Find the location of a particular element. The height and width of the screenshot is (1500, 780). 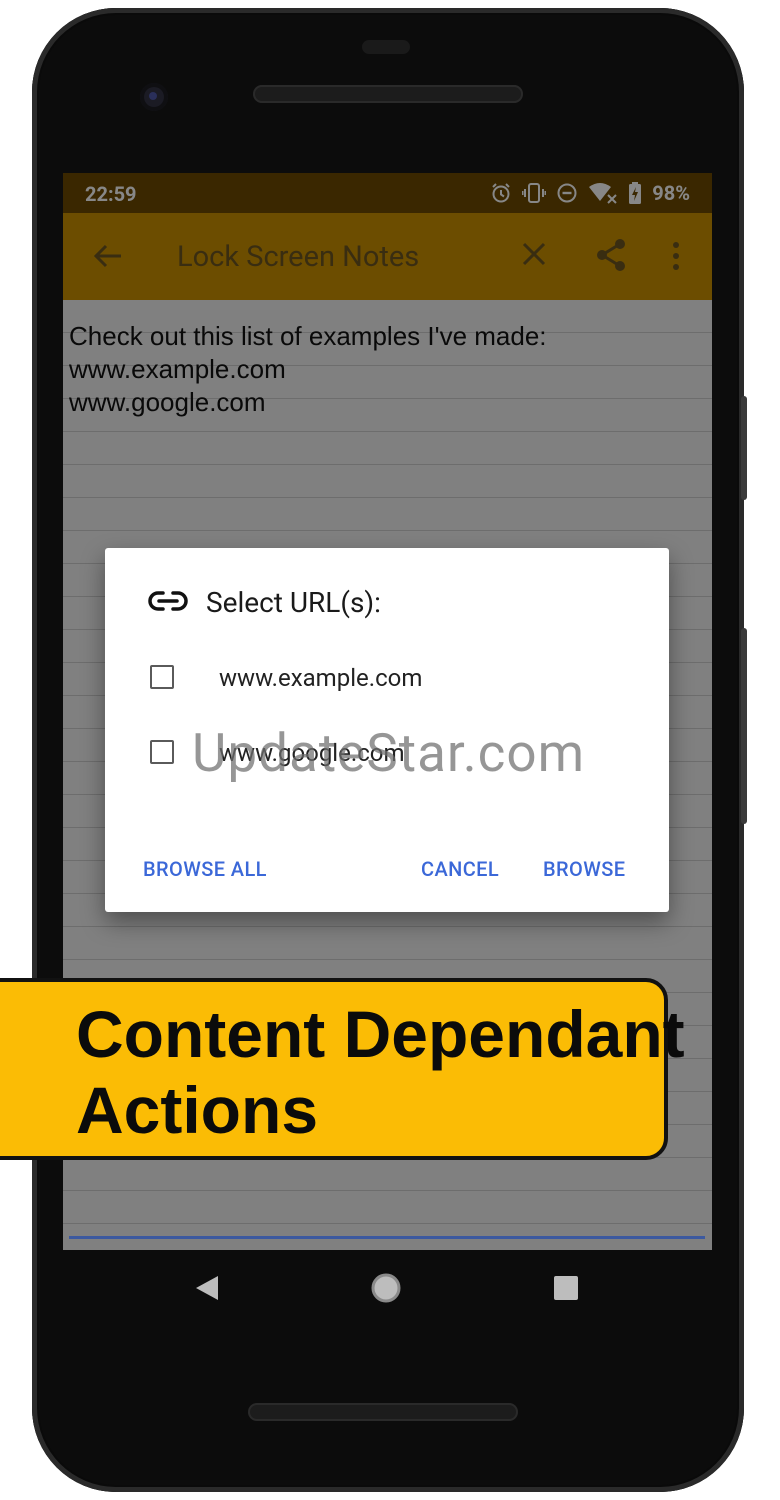

url-checkbox-example is located at coordinates (162, 677).